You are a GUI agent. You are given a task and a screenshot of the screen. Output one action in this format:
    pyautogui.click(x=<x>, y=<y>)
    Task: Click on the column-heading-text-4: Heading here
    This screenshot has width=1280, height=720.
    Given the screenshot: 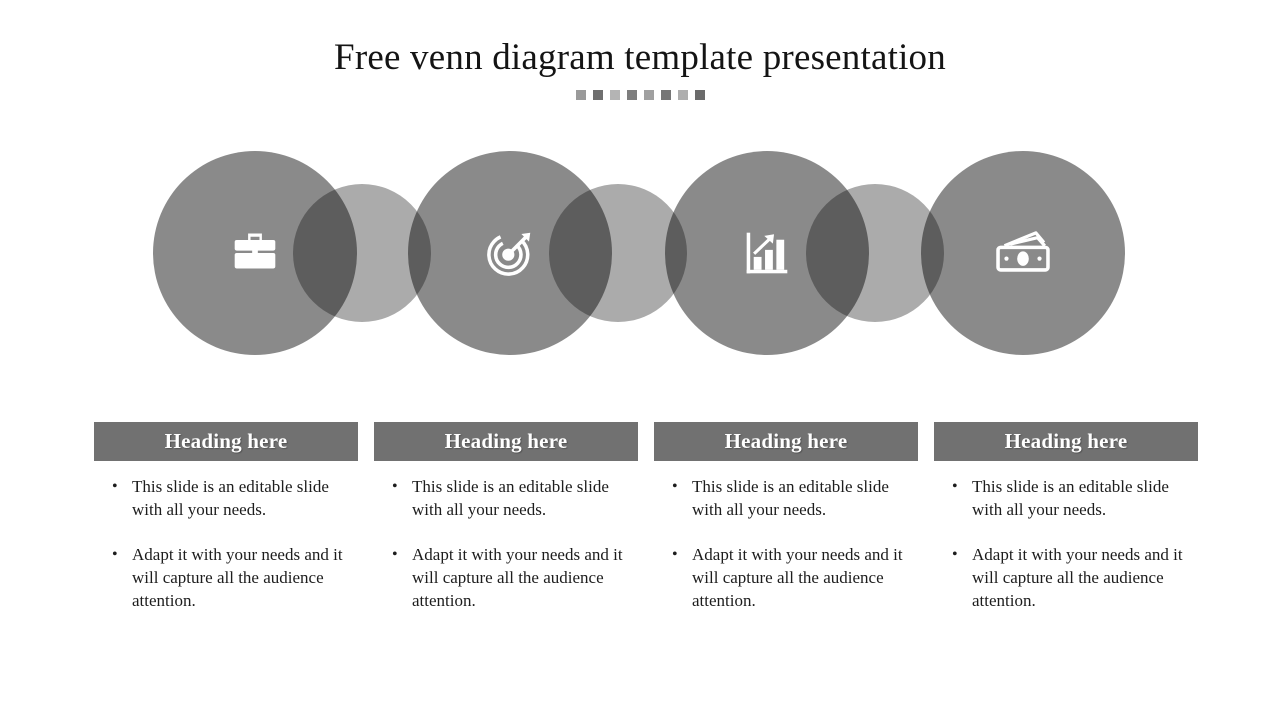 What is the action you would take?
    pyautogui.click(x=1066, y=441)
    